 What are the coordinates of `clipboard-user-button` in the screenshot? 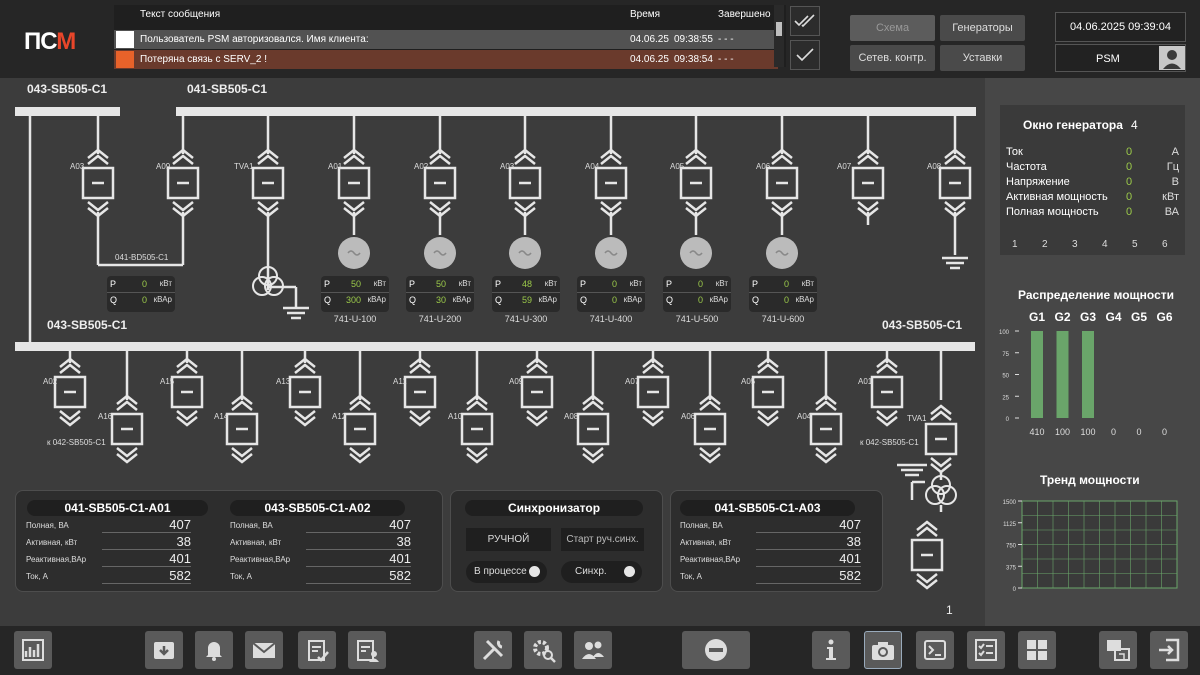 It's located at (367, 650).